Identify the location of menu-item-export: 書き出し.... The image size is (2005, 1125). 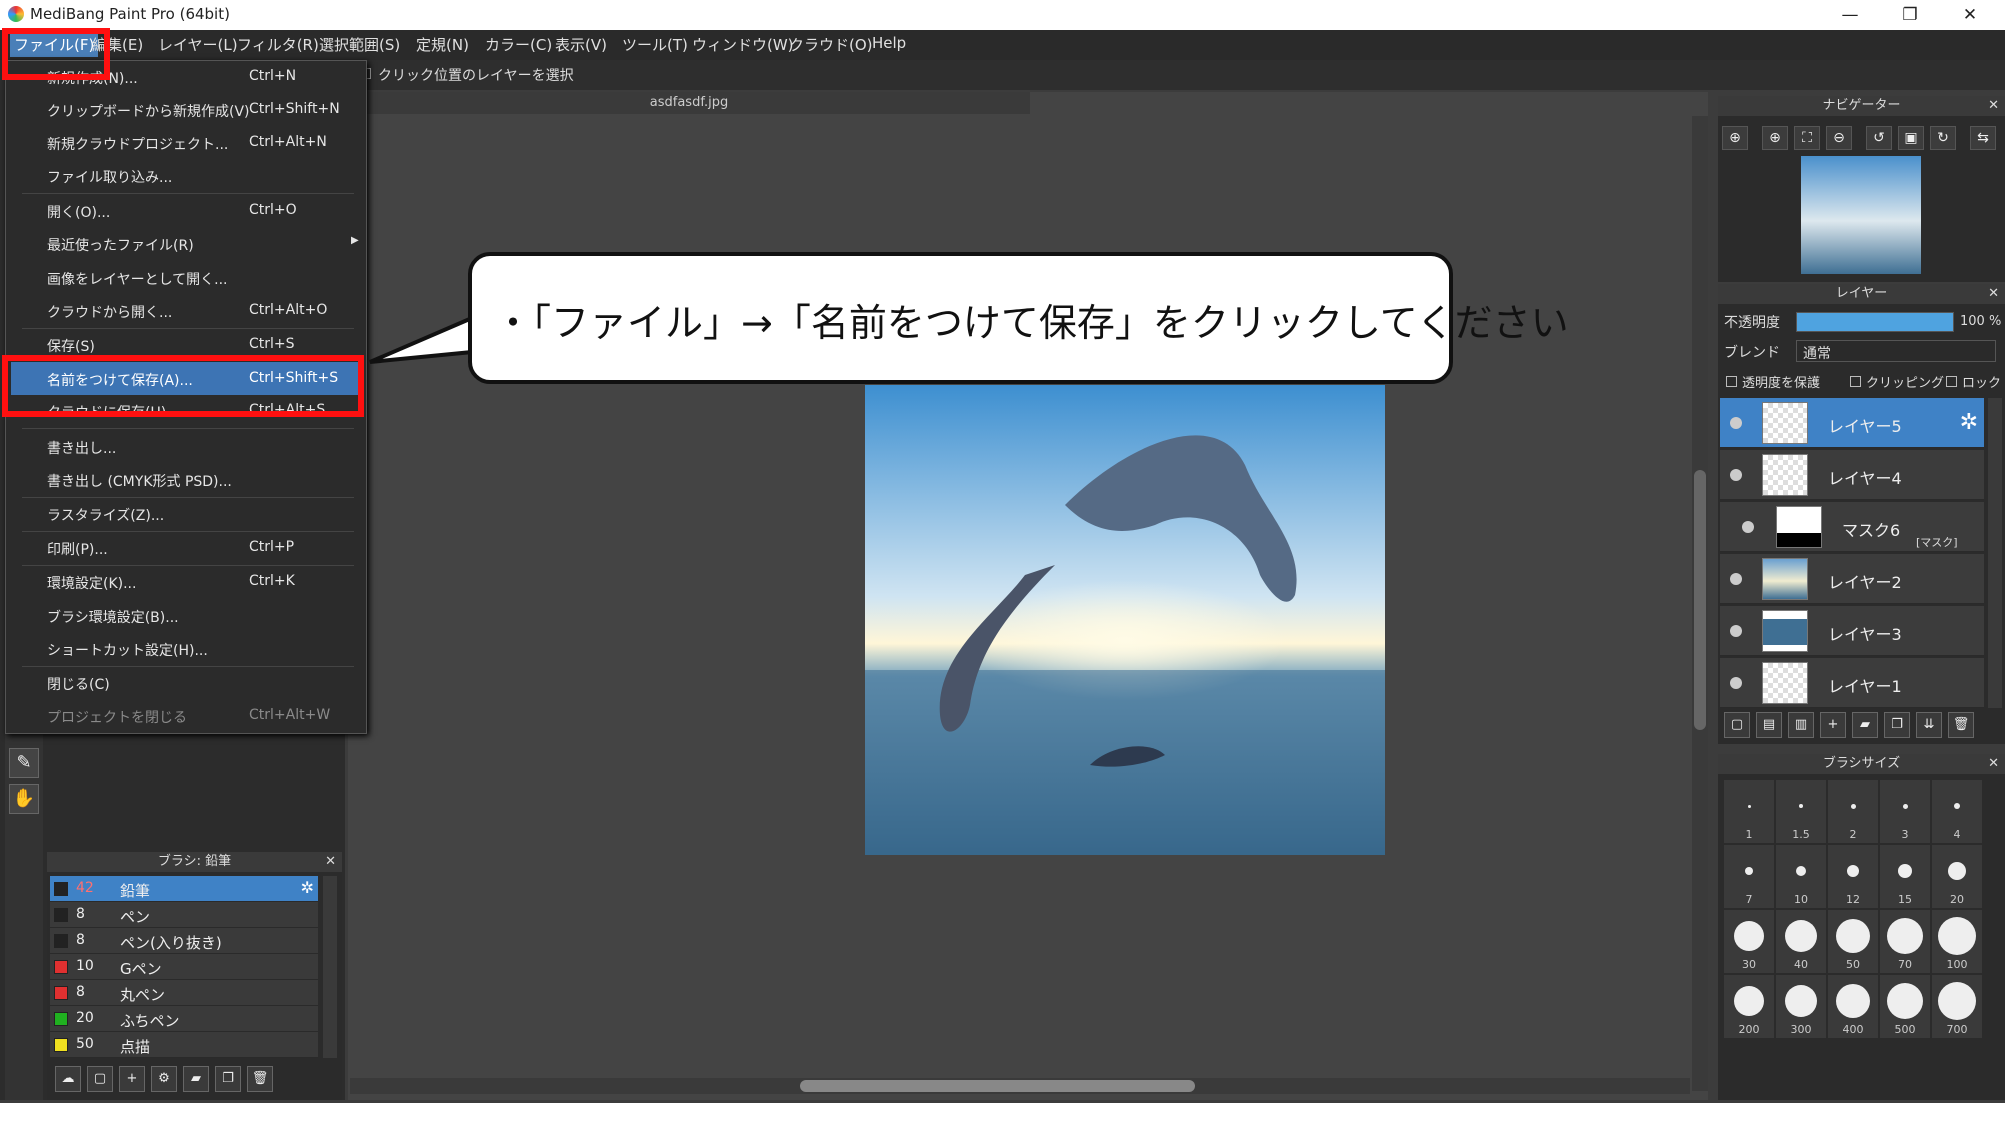
(185, 446).